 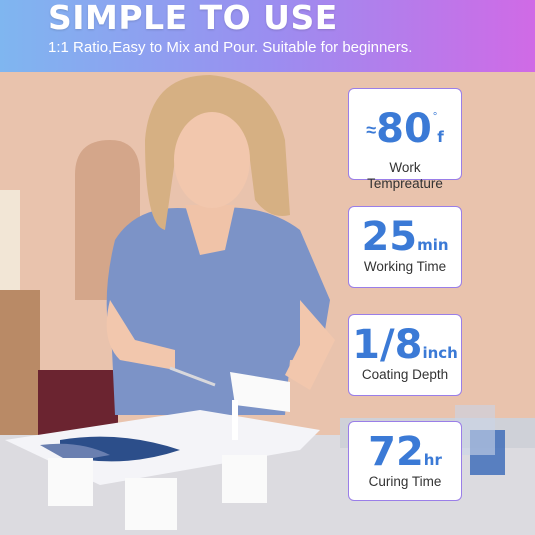 I want to click on stat-card-coating-depth: 1/8inch Coating Depth, so click(x=405, y=355).